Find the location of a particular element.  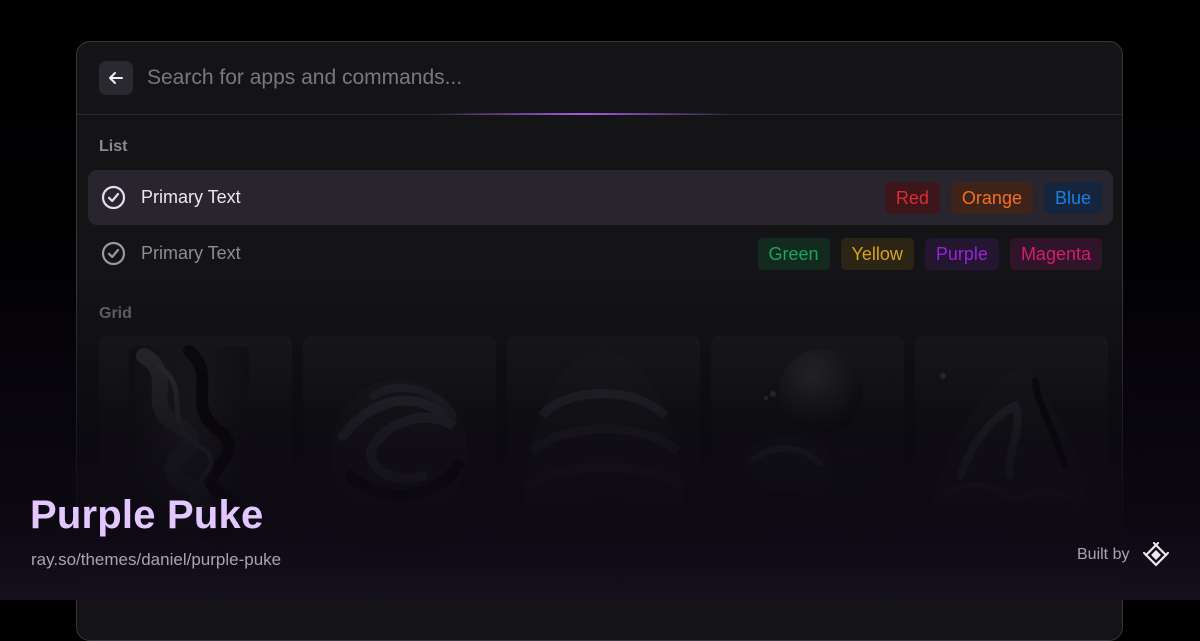

back-button is located at coordinates (116, 78).